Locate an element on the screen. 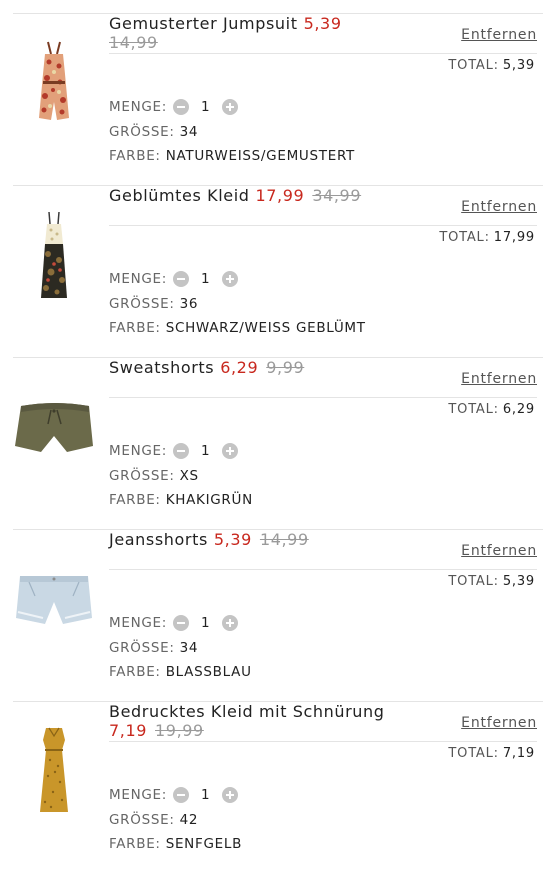 Image resolution: width=543 pixels, height=874 pixels. product-name: Bedrucktes Kleid mit Schnürung is located at coordinates (247, 711).